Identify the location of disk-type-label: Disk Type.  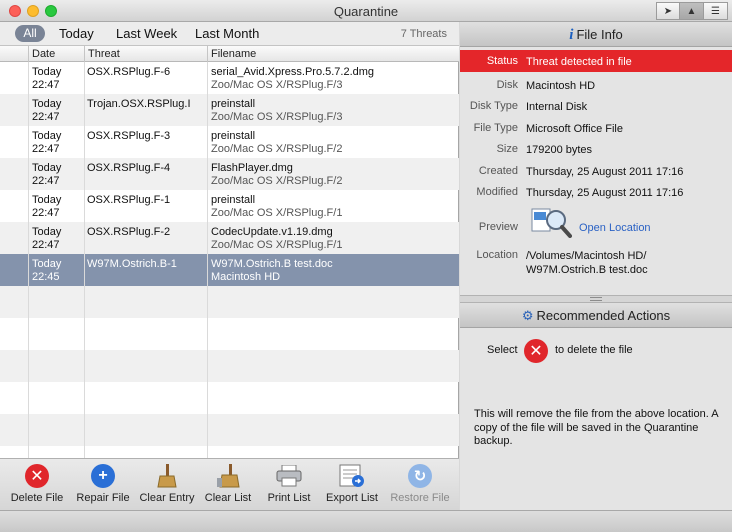
(493, 106).